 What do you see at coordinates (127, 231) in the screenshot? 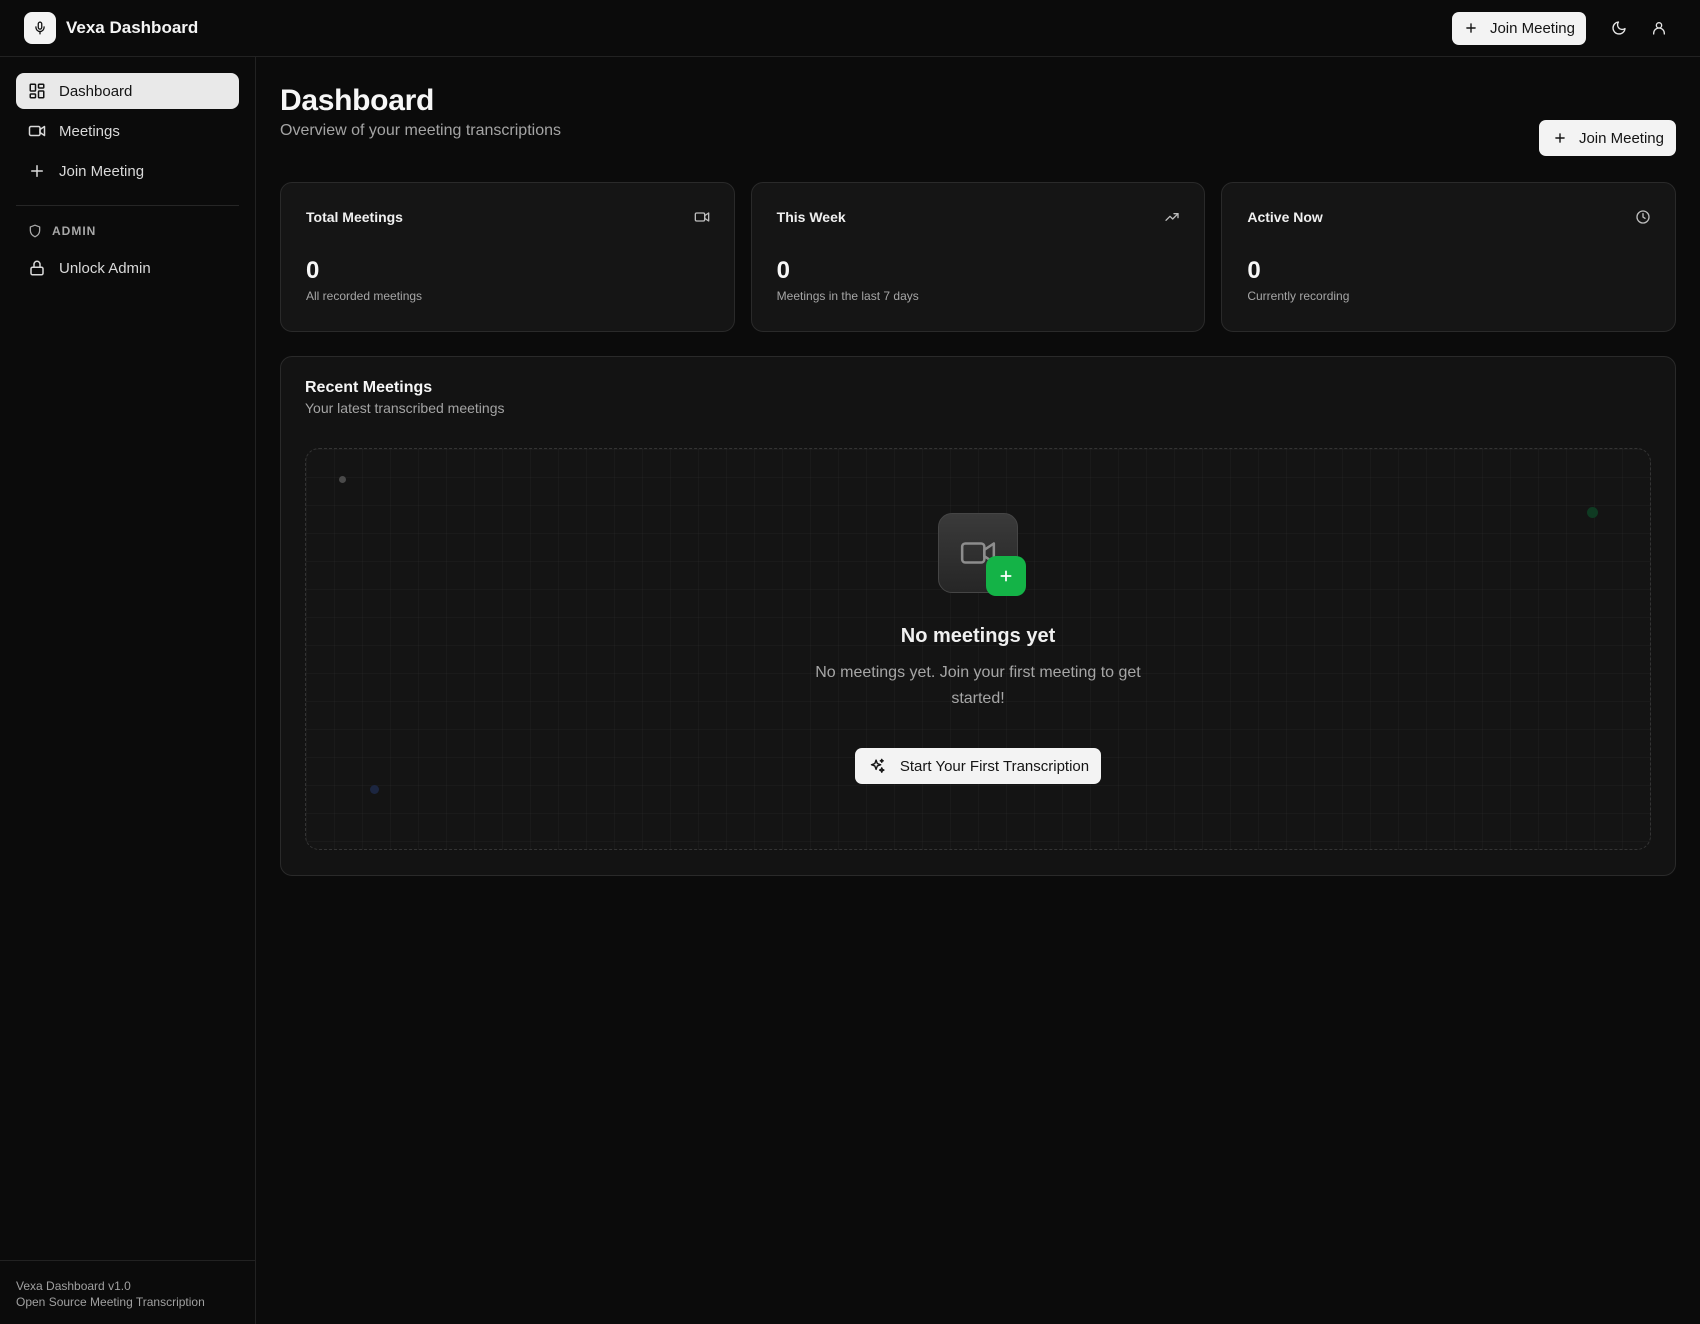
I see `admin-section-header: ADMIN` at bounding box center [127, 231].